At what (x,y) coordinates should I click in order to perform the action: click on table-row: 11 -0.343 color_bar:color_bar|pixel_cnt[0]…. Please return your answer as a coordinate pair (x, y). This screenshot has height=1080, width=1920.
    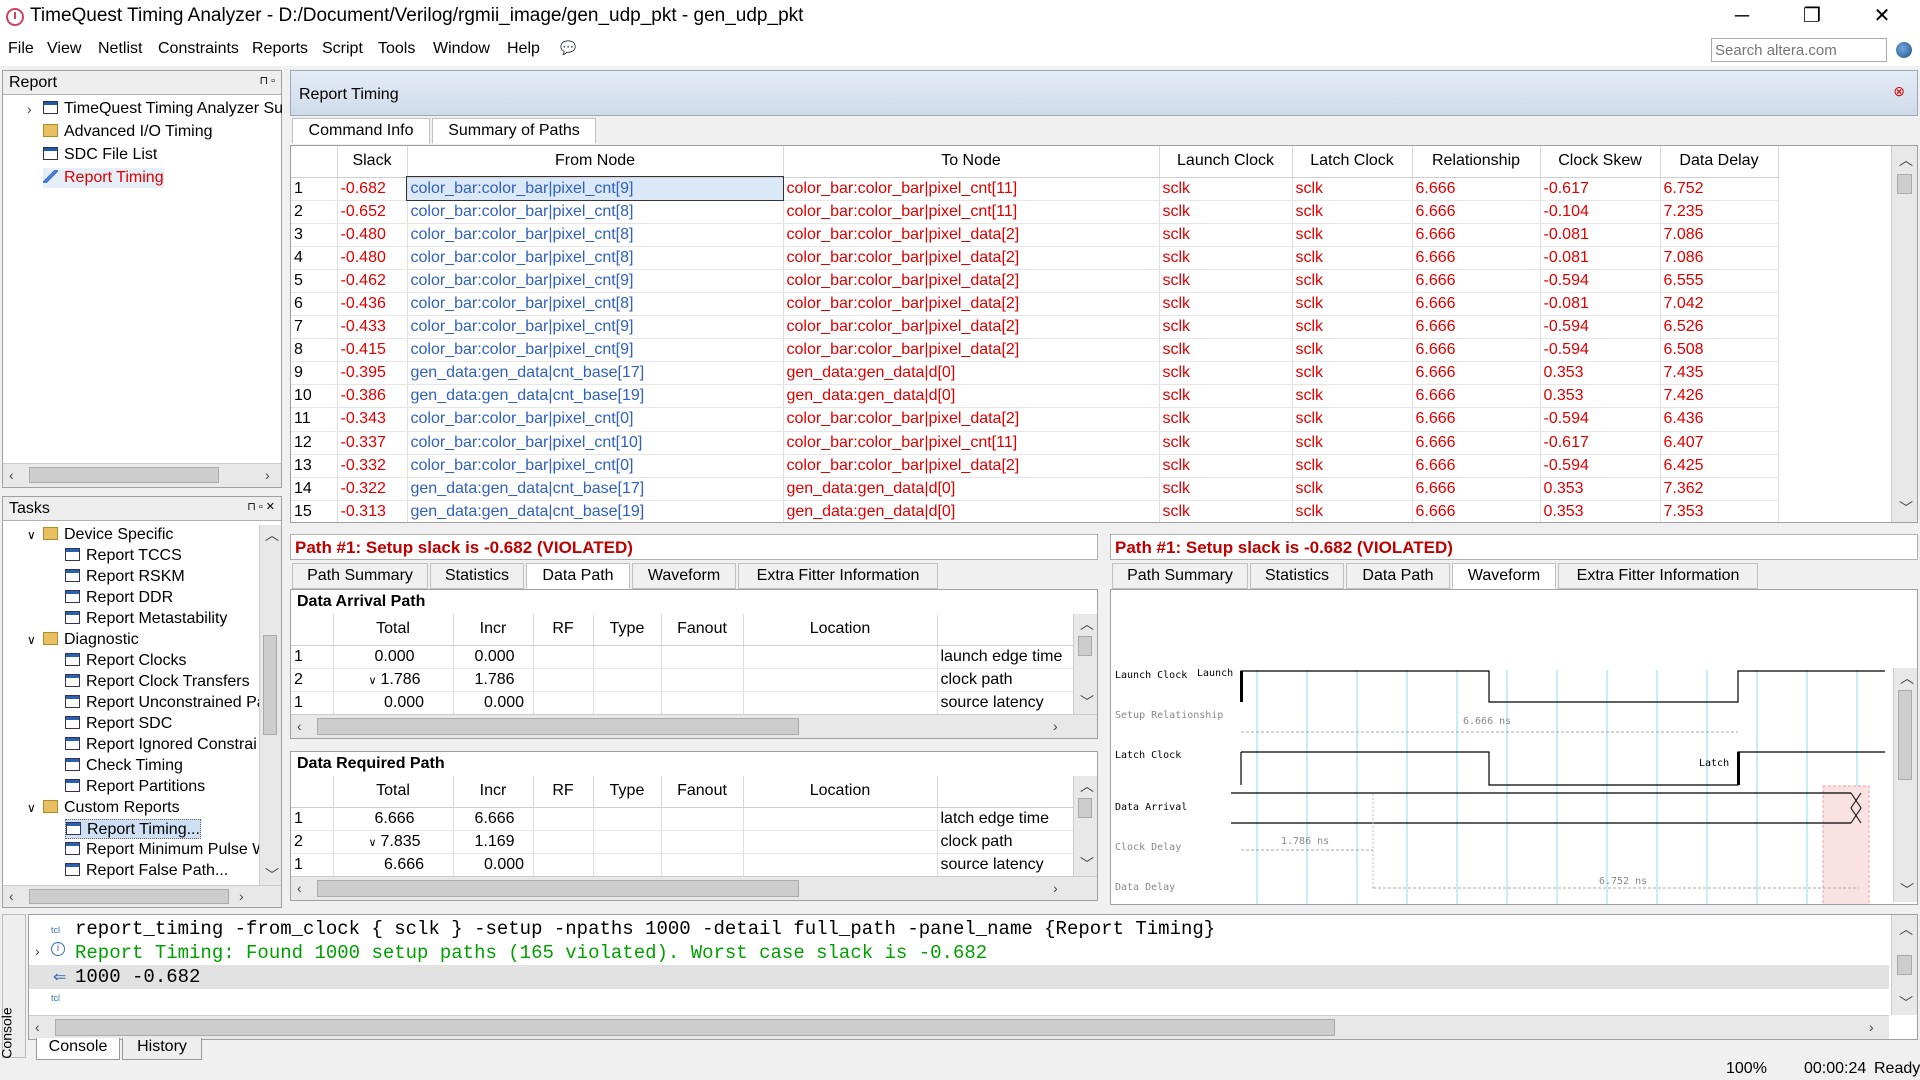
    Looking at the image, I should click on (1035, 419).